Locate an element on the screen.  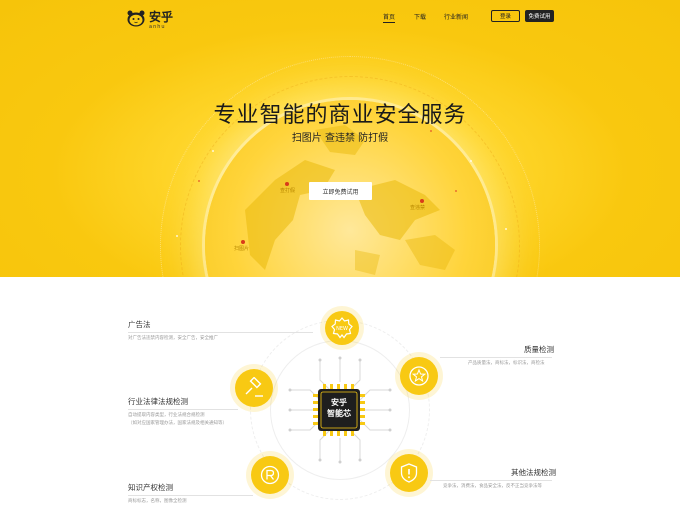
quality-star-icon is located at coordinates (419, 376).